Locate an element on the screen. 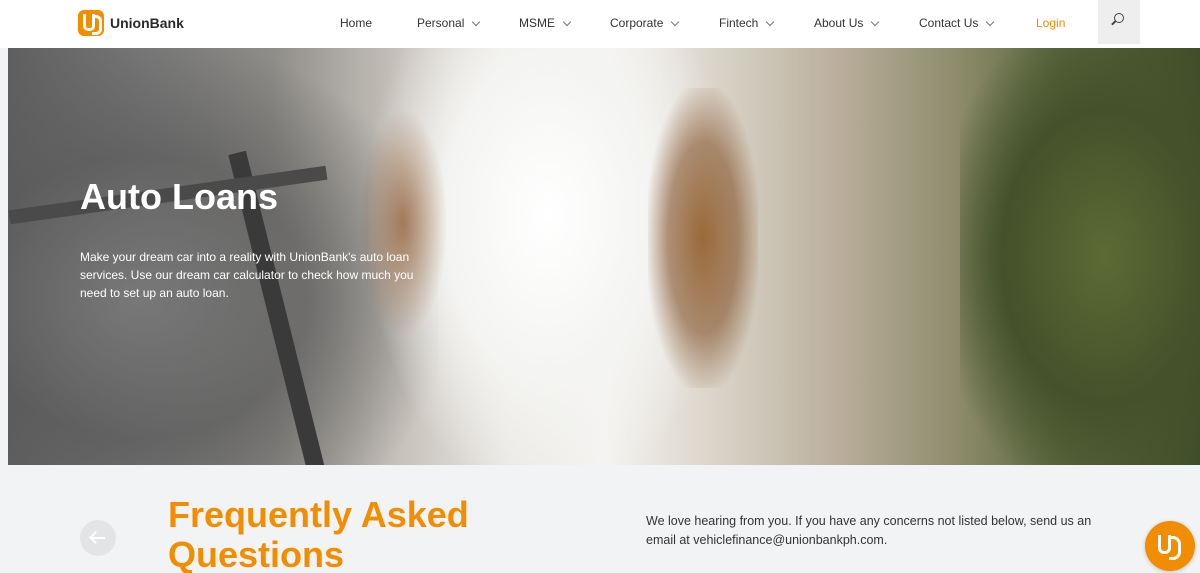 The image size is (1200, 573). hero-image-hair-left is located at coordinates (403, 223).